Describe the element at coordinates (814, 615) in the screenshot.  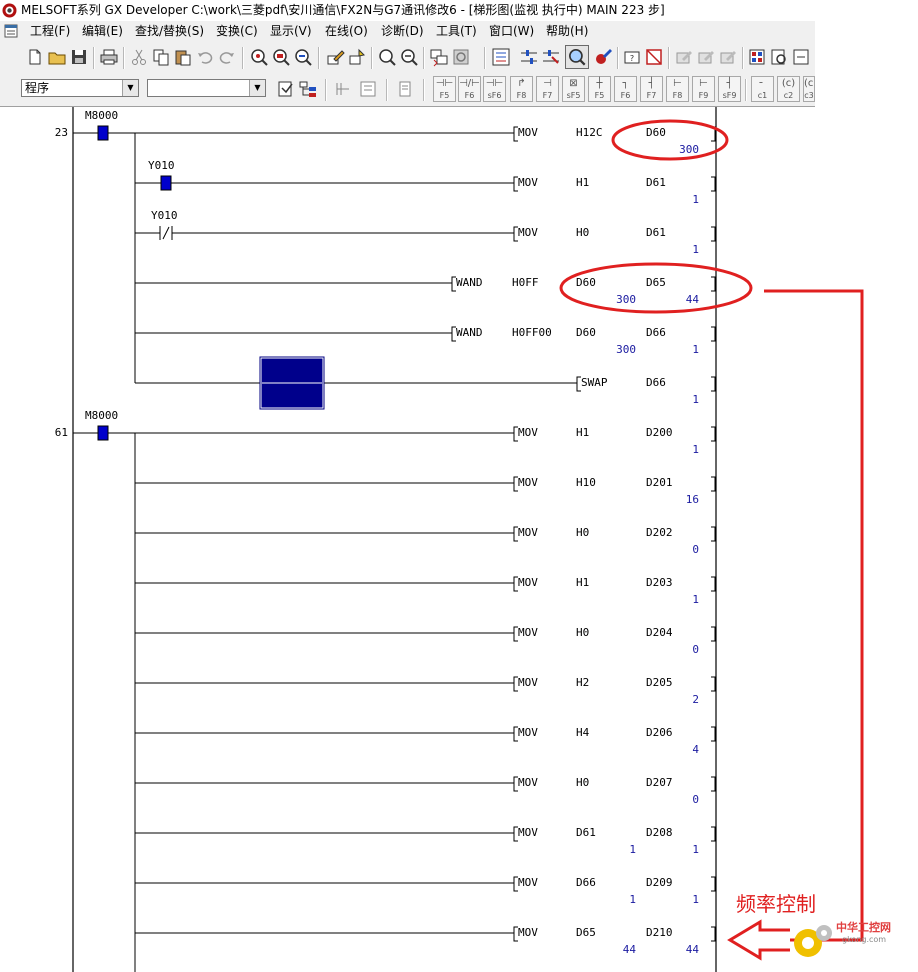
I see `annotation-connector` at that location.